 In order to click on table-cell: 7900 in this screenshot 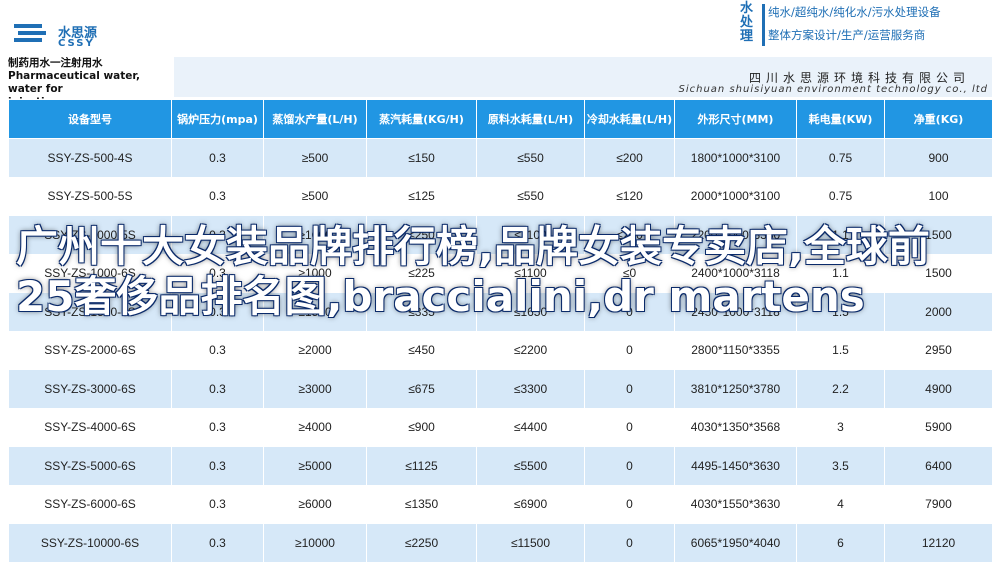, I will do `click(938, 504)`.